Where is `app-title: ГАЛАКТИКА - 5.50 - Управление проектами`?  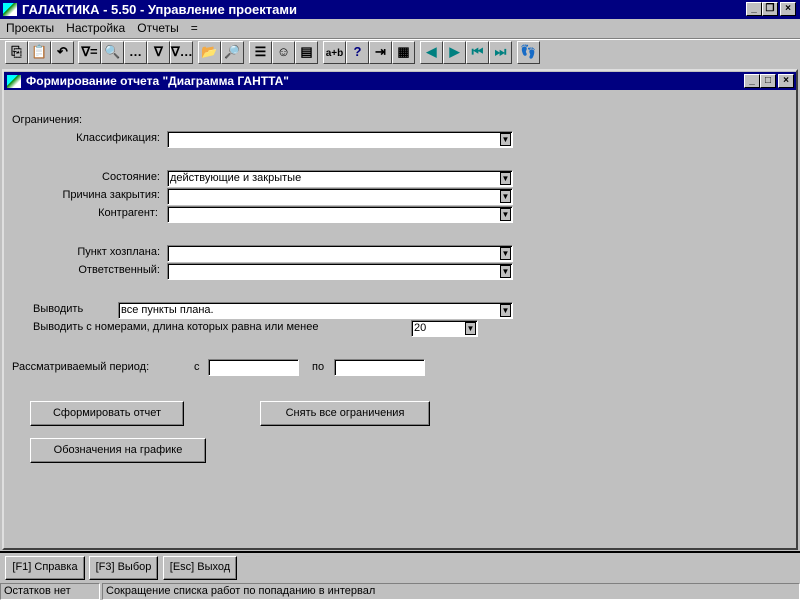 app-title: ГАЛАКТИКА - 5.50 - Управление проектами is located at coordinates (159, 9).